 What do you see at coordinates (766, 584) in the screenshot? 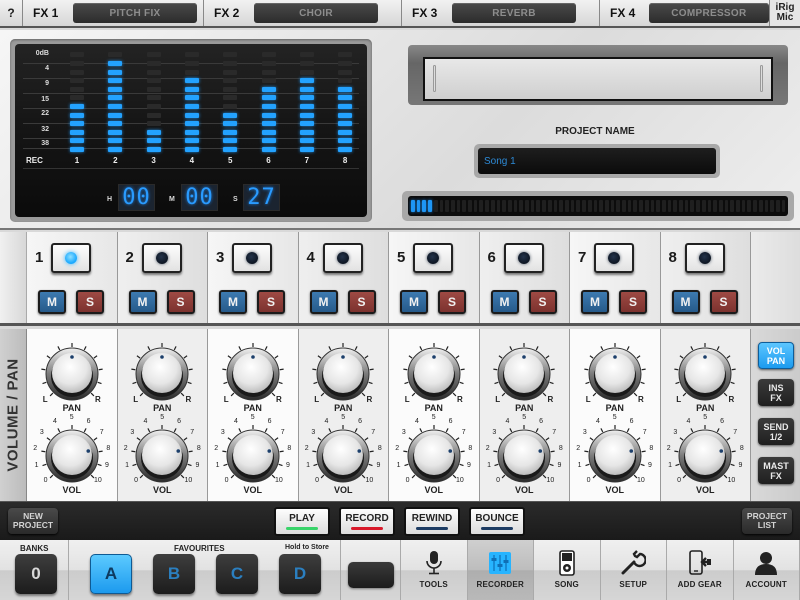
I see `nav-label: ACCOUNT` at bounding box center [766, 584].